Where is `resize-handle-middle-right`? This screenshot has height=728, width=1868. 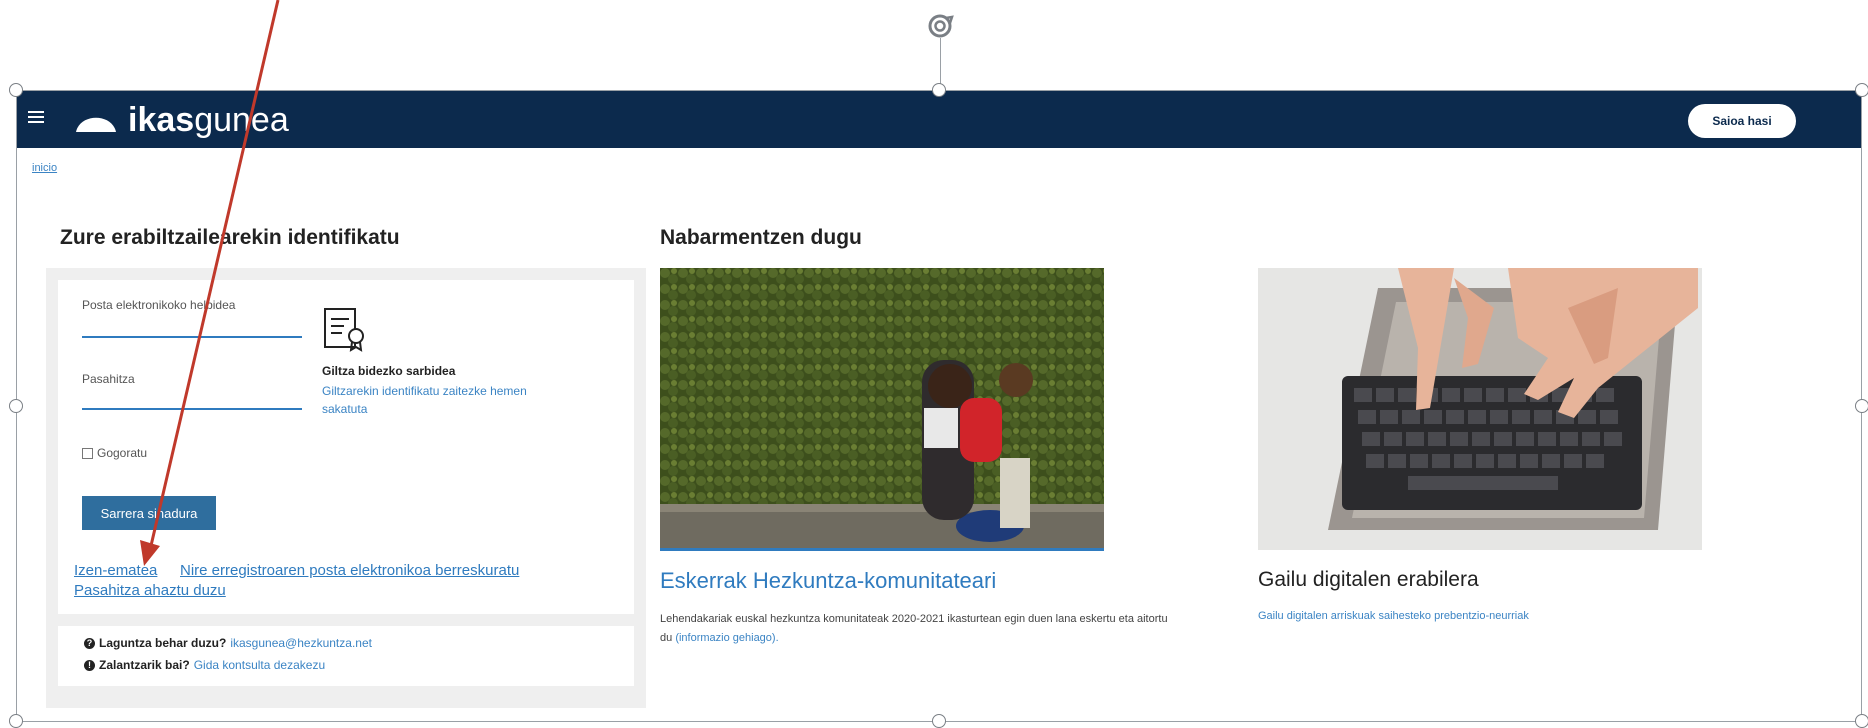 resize-handle-middle-right is located at coordinates (1861, 406).